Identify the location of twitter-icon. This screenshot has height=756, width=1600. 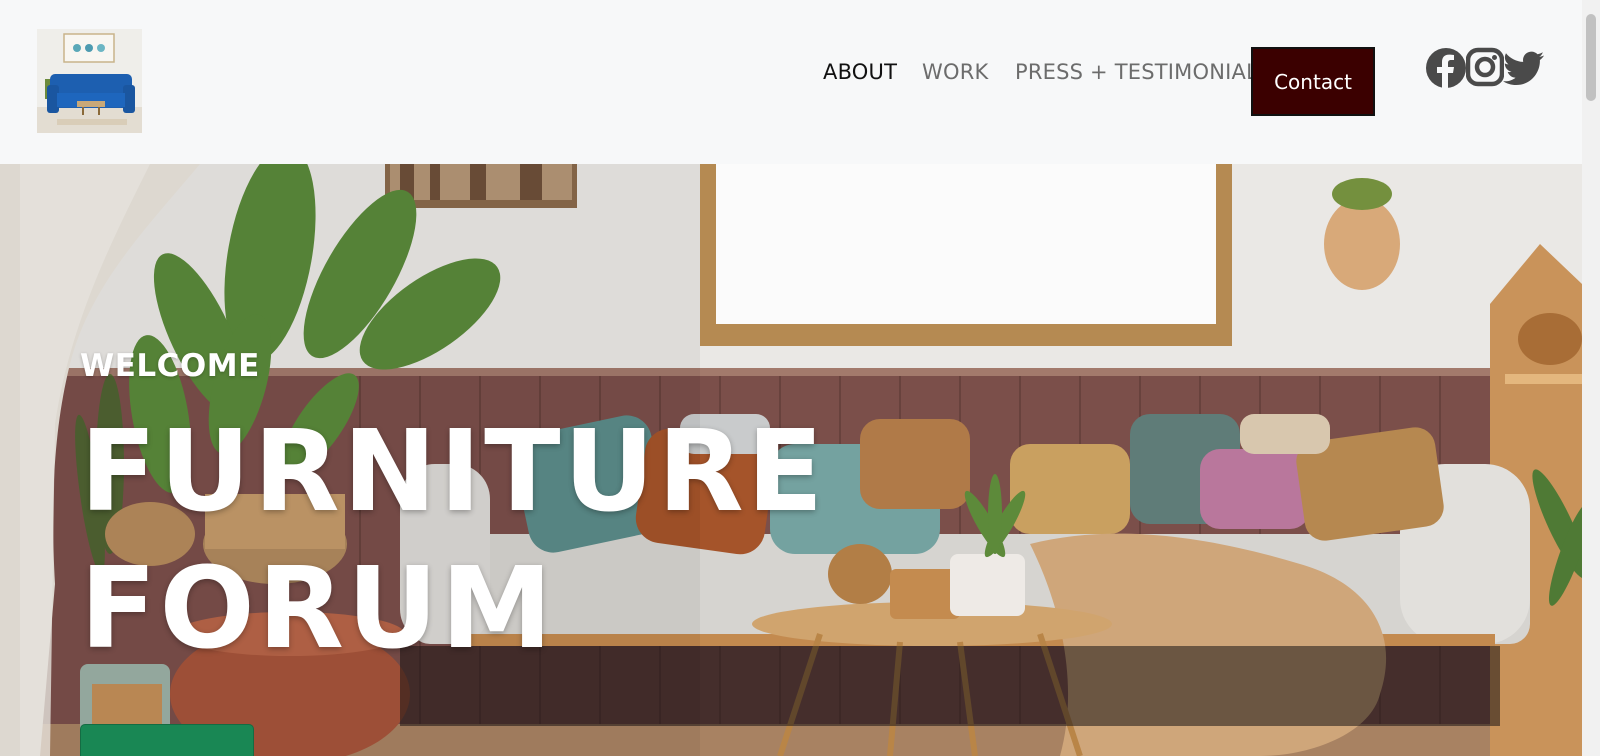
(1523, 68).